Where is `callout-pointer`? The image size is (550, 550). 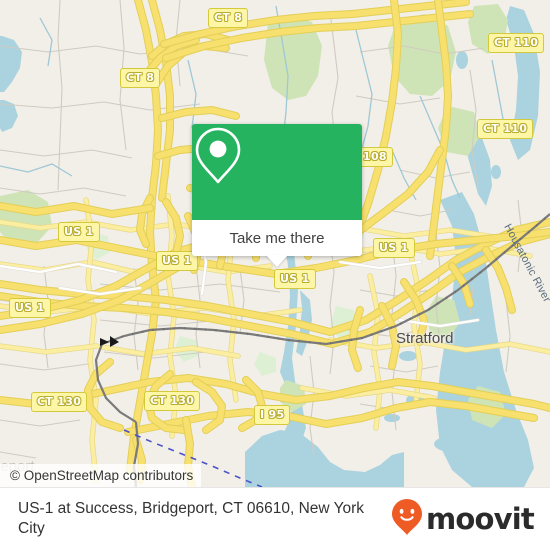 callout-pointer is located at coordinates (277, 261).